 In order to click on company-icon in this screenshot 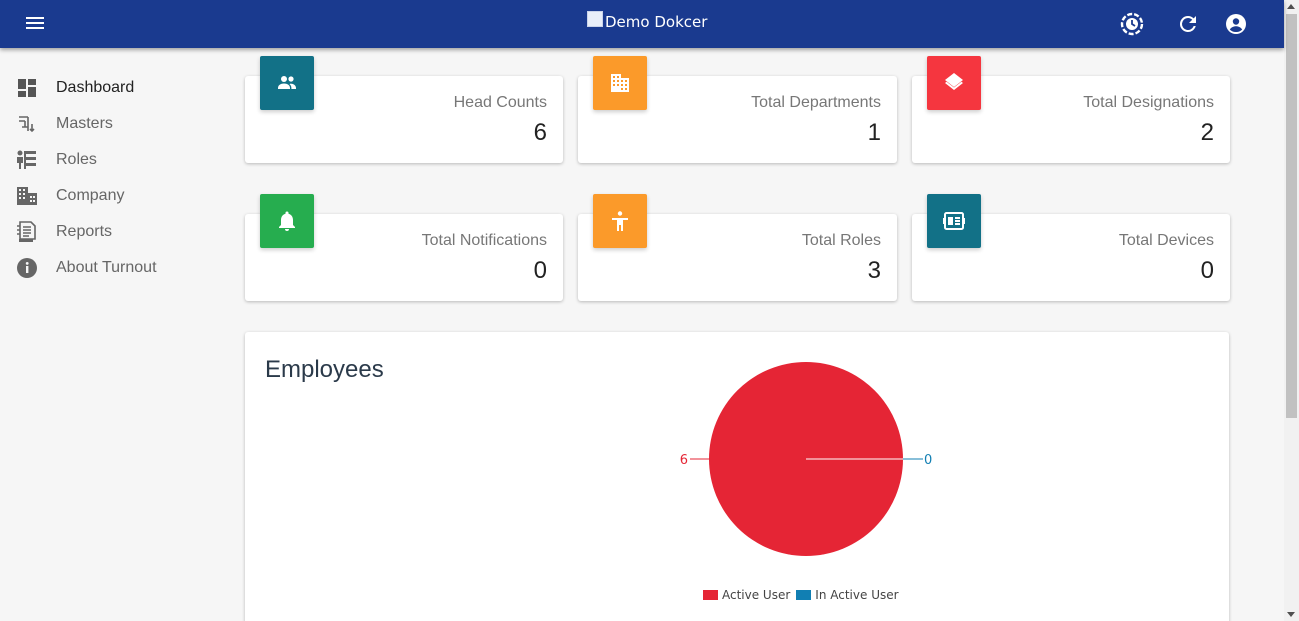, I will do `click(27, 196)`.